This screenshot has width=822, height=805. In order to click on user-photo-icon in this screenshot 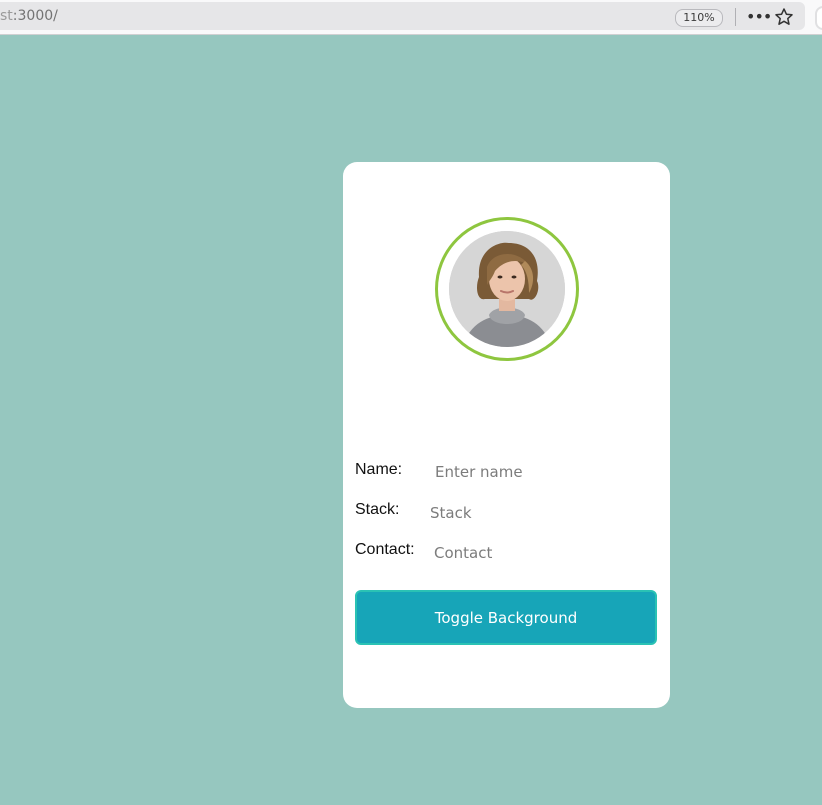, I will do `click(507, 289)`.